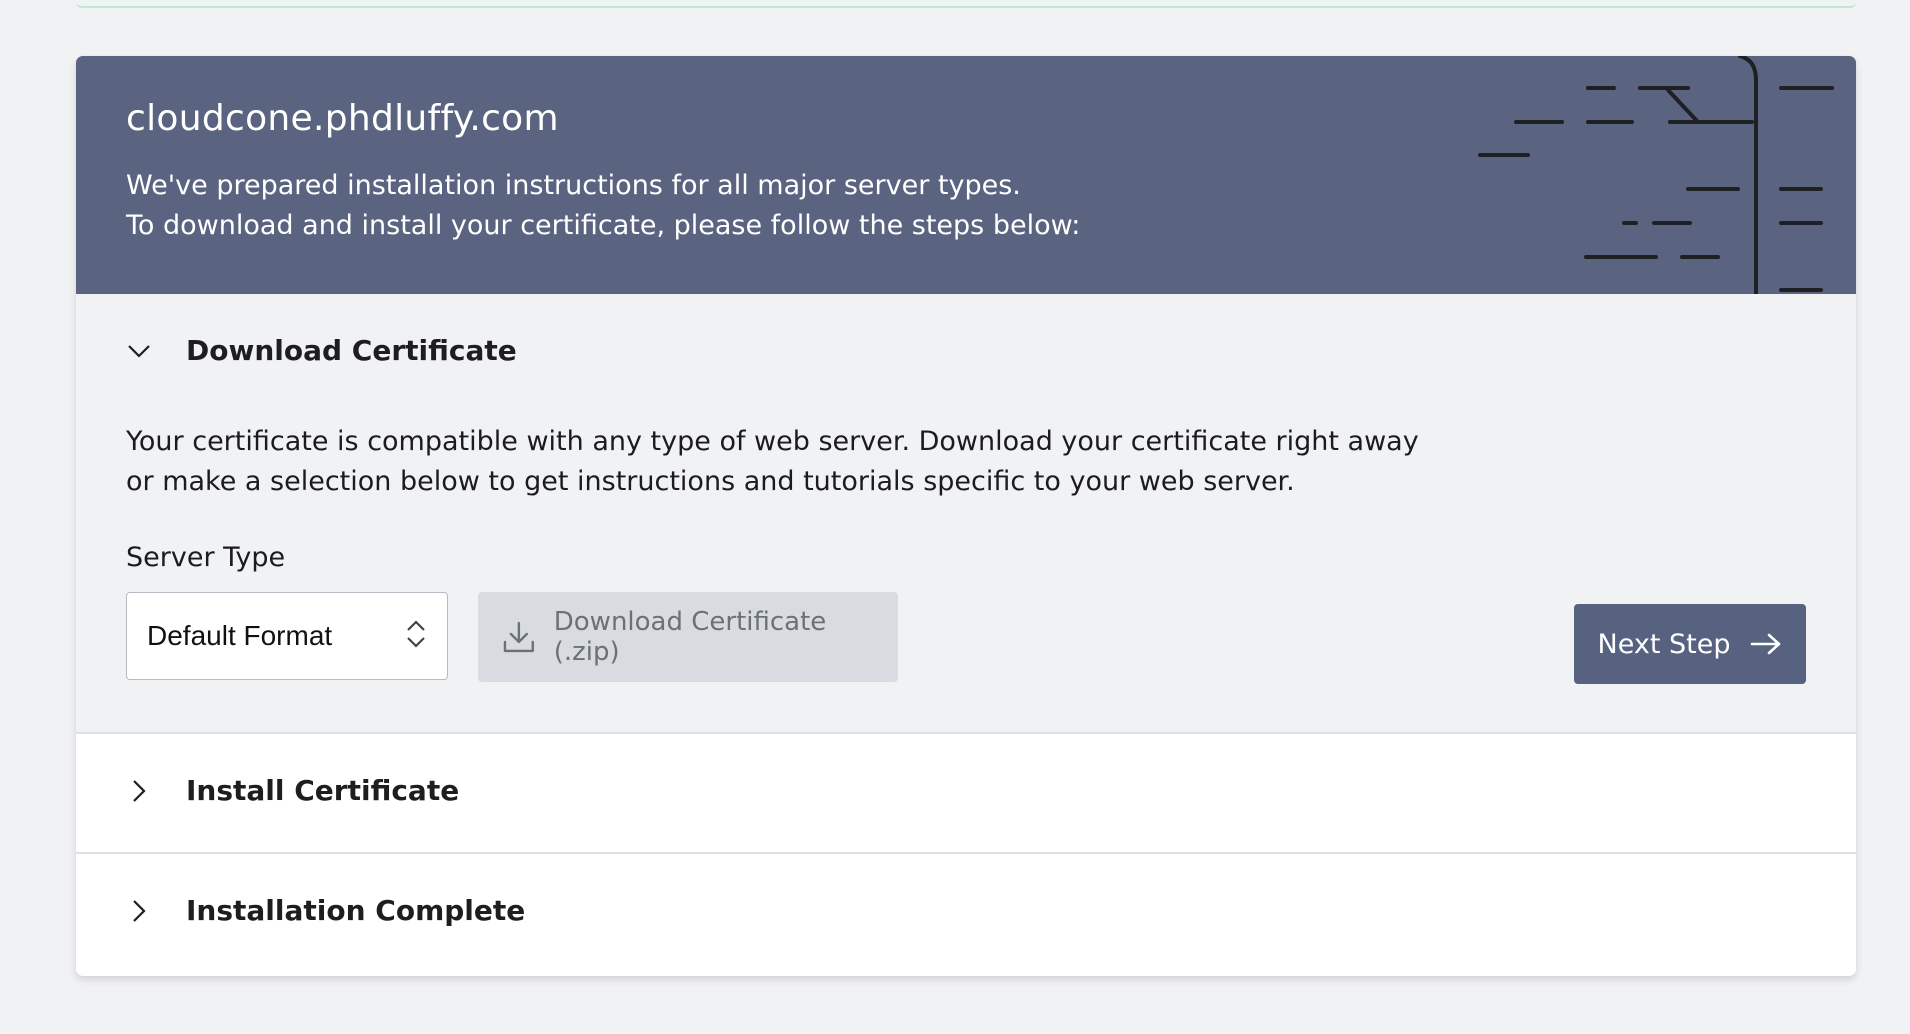  Describe the element at coordinates (139, 351) in the screenshot. I see `chevron-down-icon` at that location.